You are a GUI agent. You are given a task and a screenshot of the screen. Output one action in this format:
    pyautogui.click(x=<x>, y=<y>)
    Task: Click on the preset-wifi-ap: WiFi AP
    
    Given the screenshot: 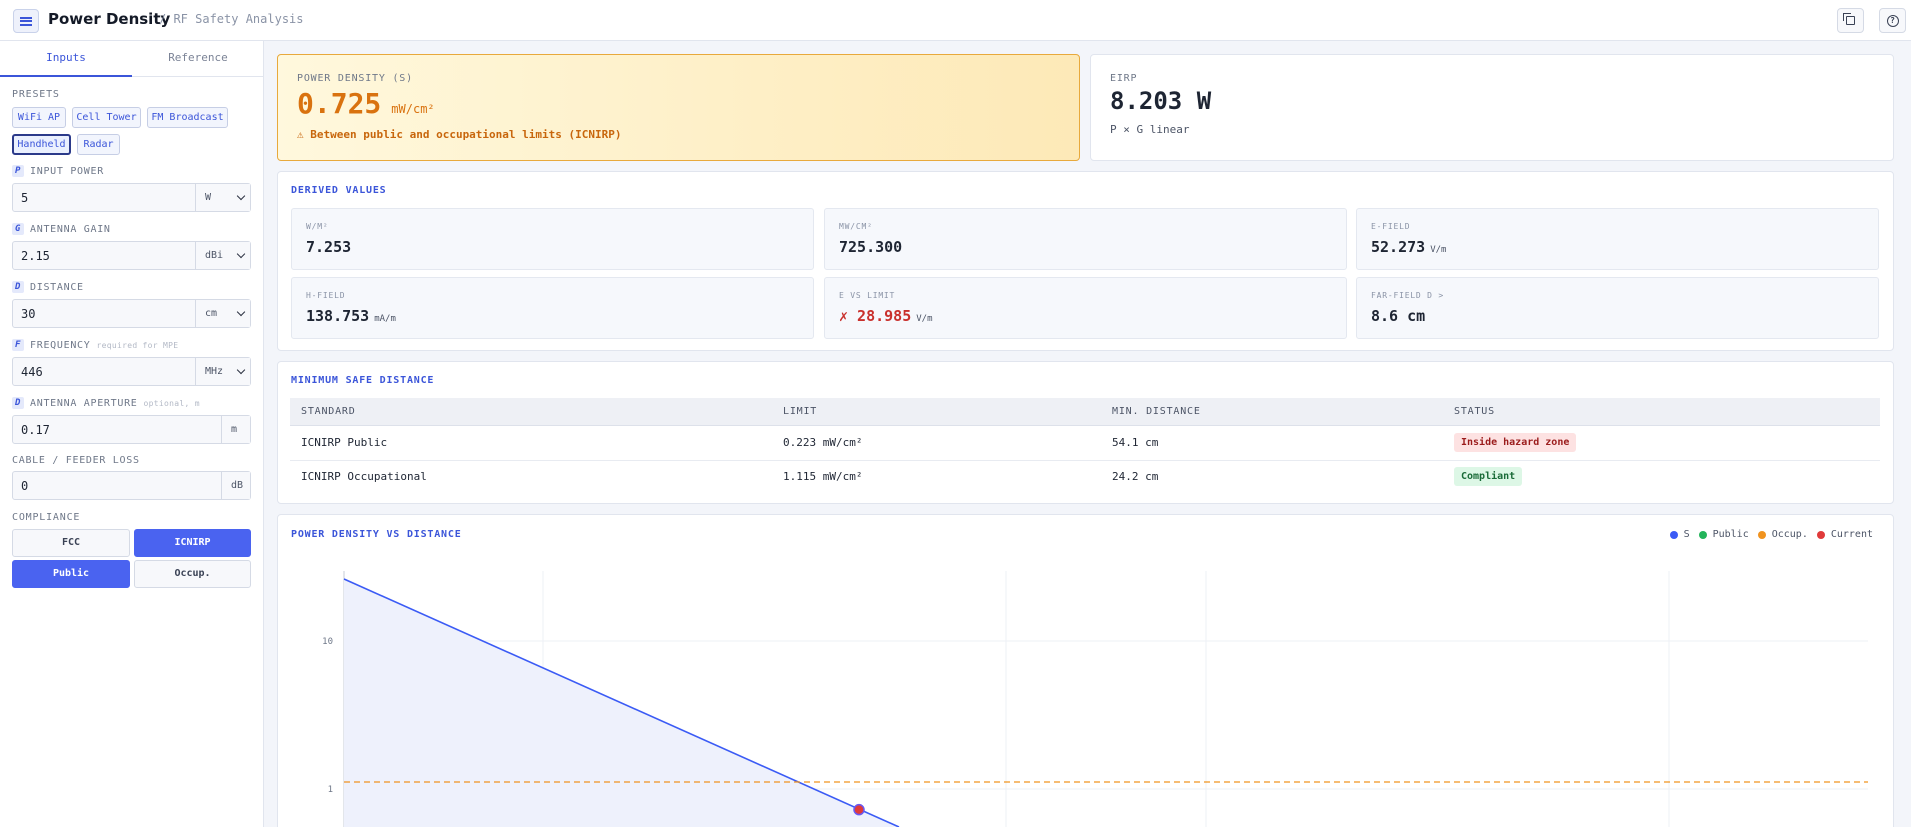 What is the action you would take?
    pyautogui.click(x=39, y=117)
    